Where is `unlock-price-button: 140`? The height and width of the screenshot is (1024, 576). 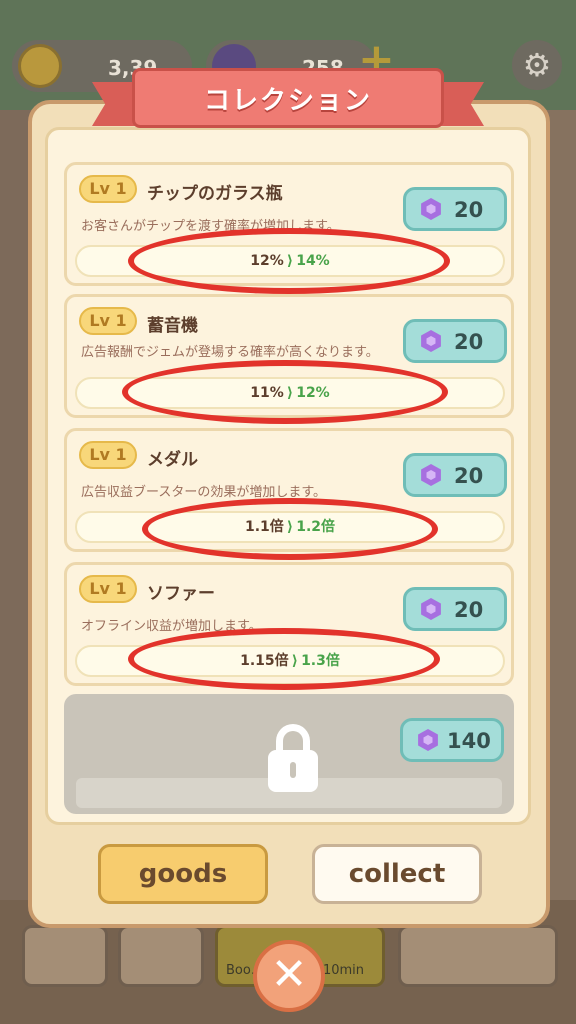
unlock-price-button: 140 is located at coordinates (452, 740).